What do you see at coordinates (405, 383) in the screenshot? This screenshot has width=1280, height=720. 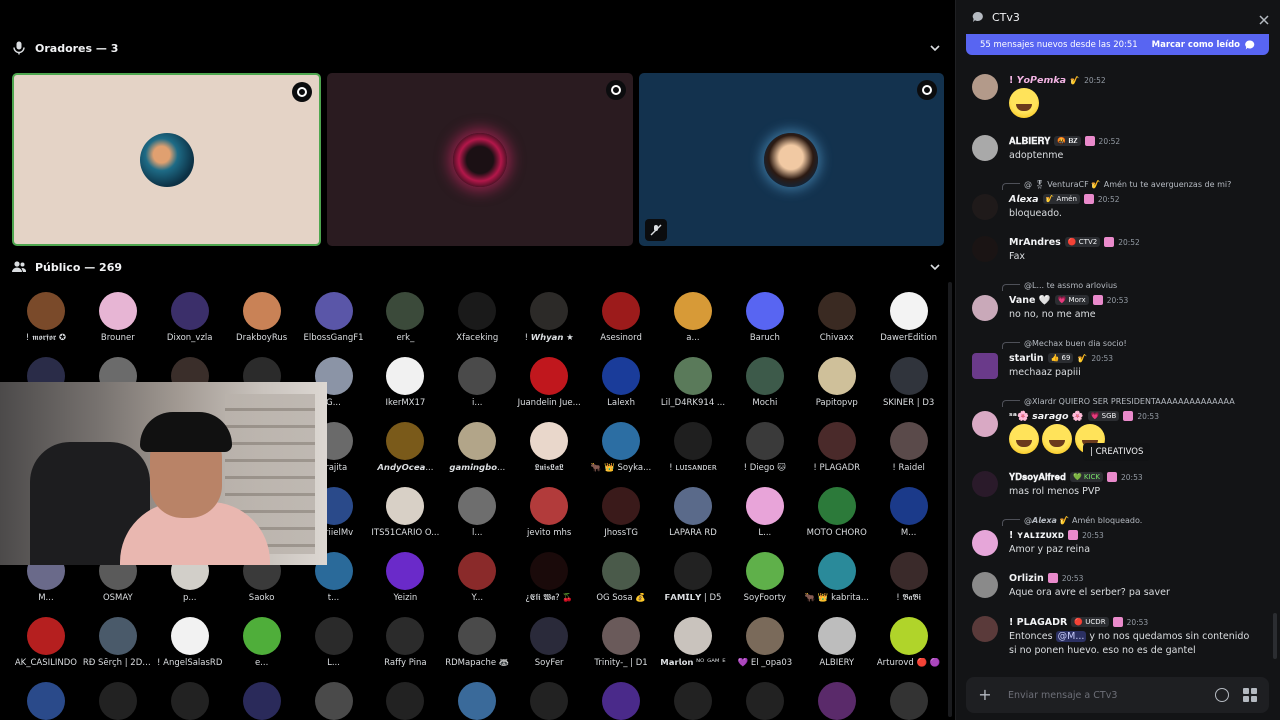 I see `audience-member: IkerMX17` at bounding box center [405, 383].